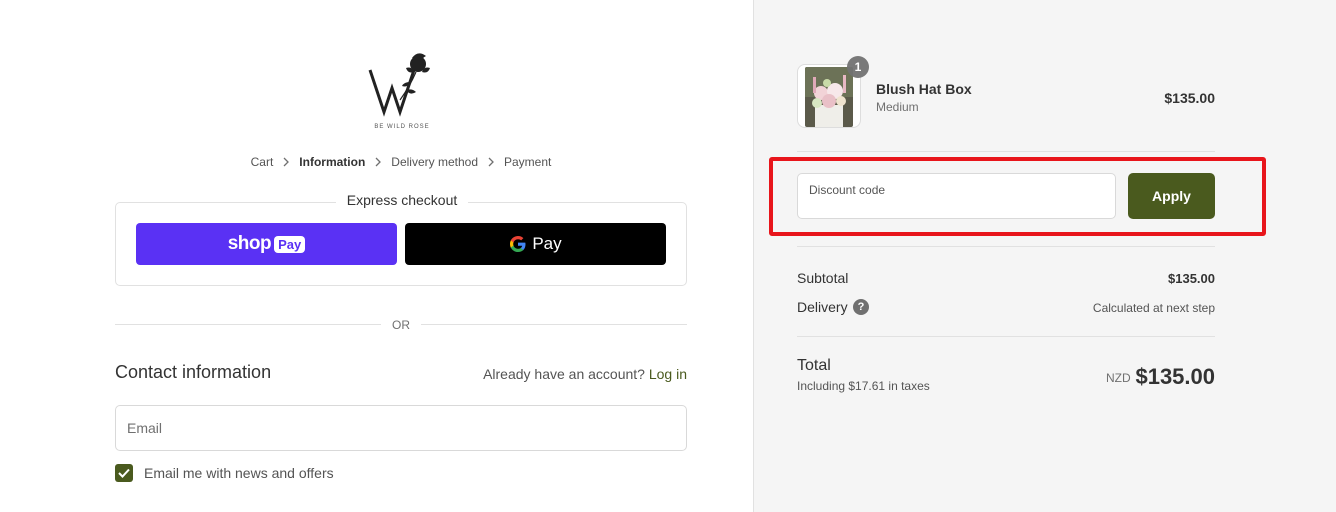 This screenshot has width=1336, height=512. I want to click on email-input, so click(401, 428).